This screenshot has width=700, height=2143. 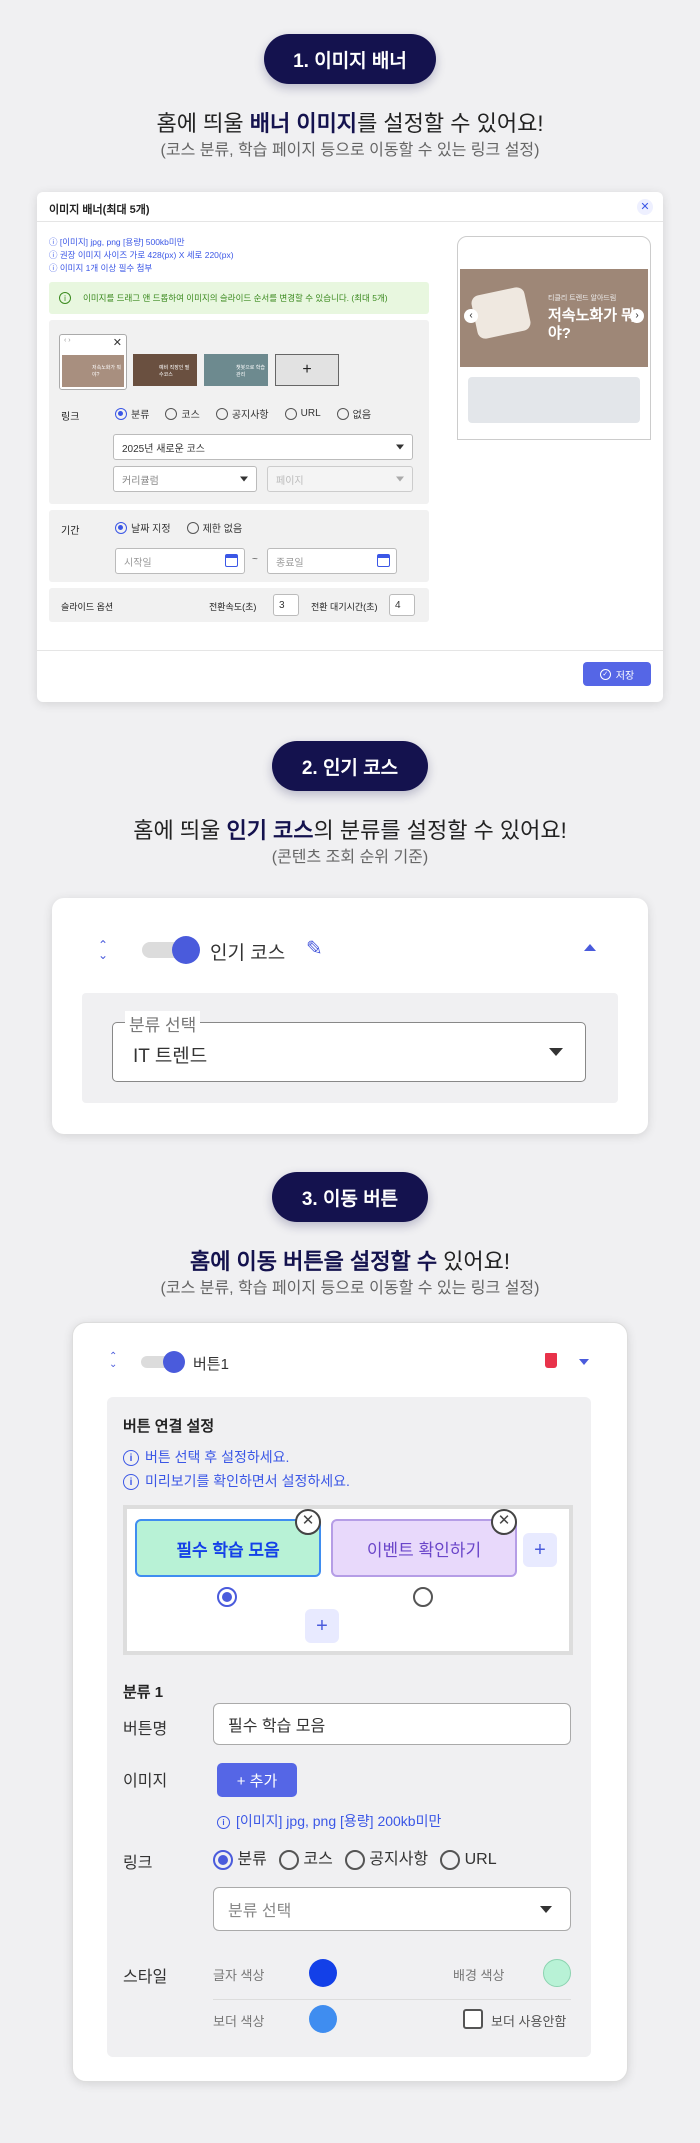 I want to click on period-label: 기간, so click(x=70, y=531).